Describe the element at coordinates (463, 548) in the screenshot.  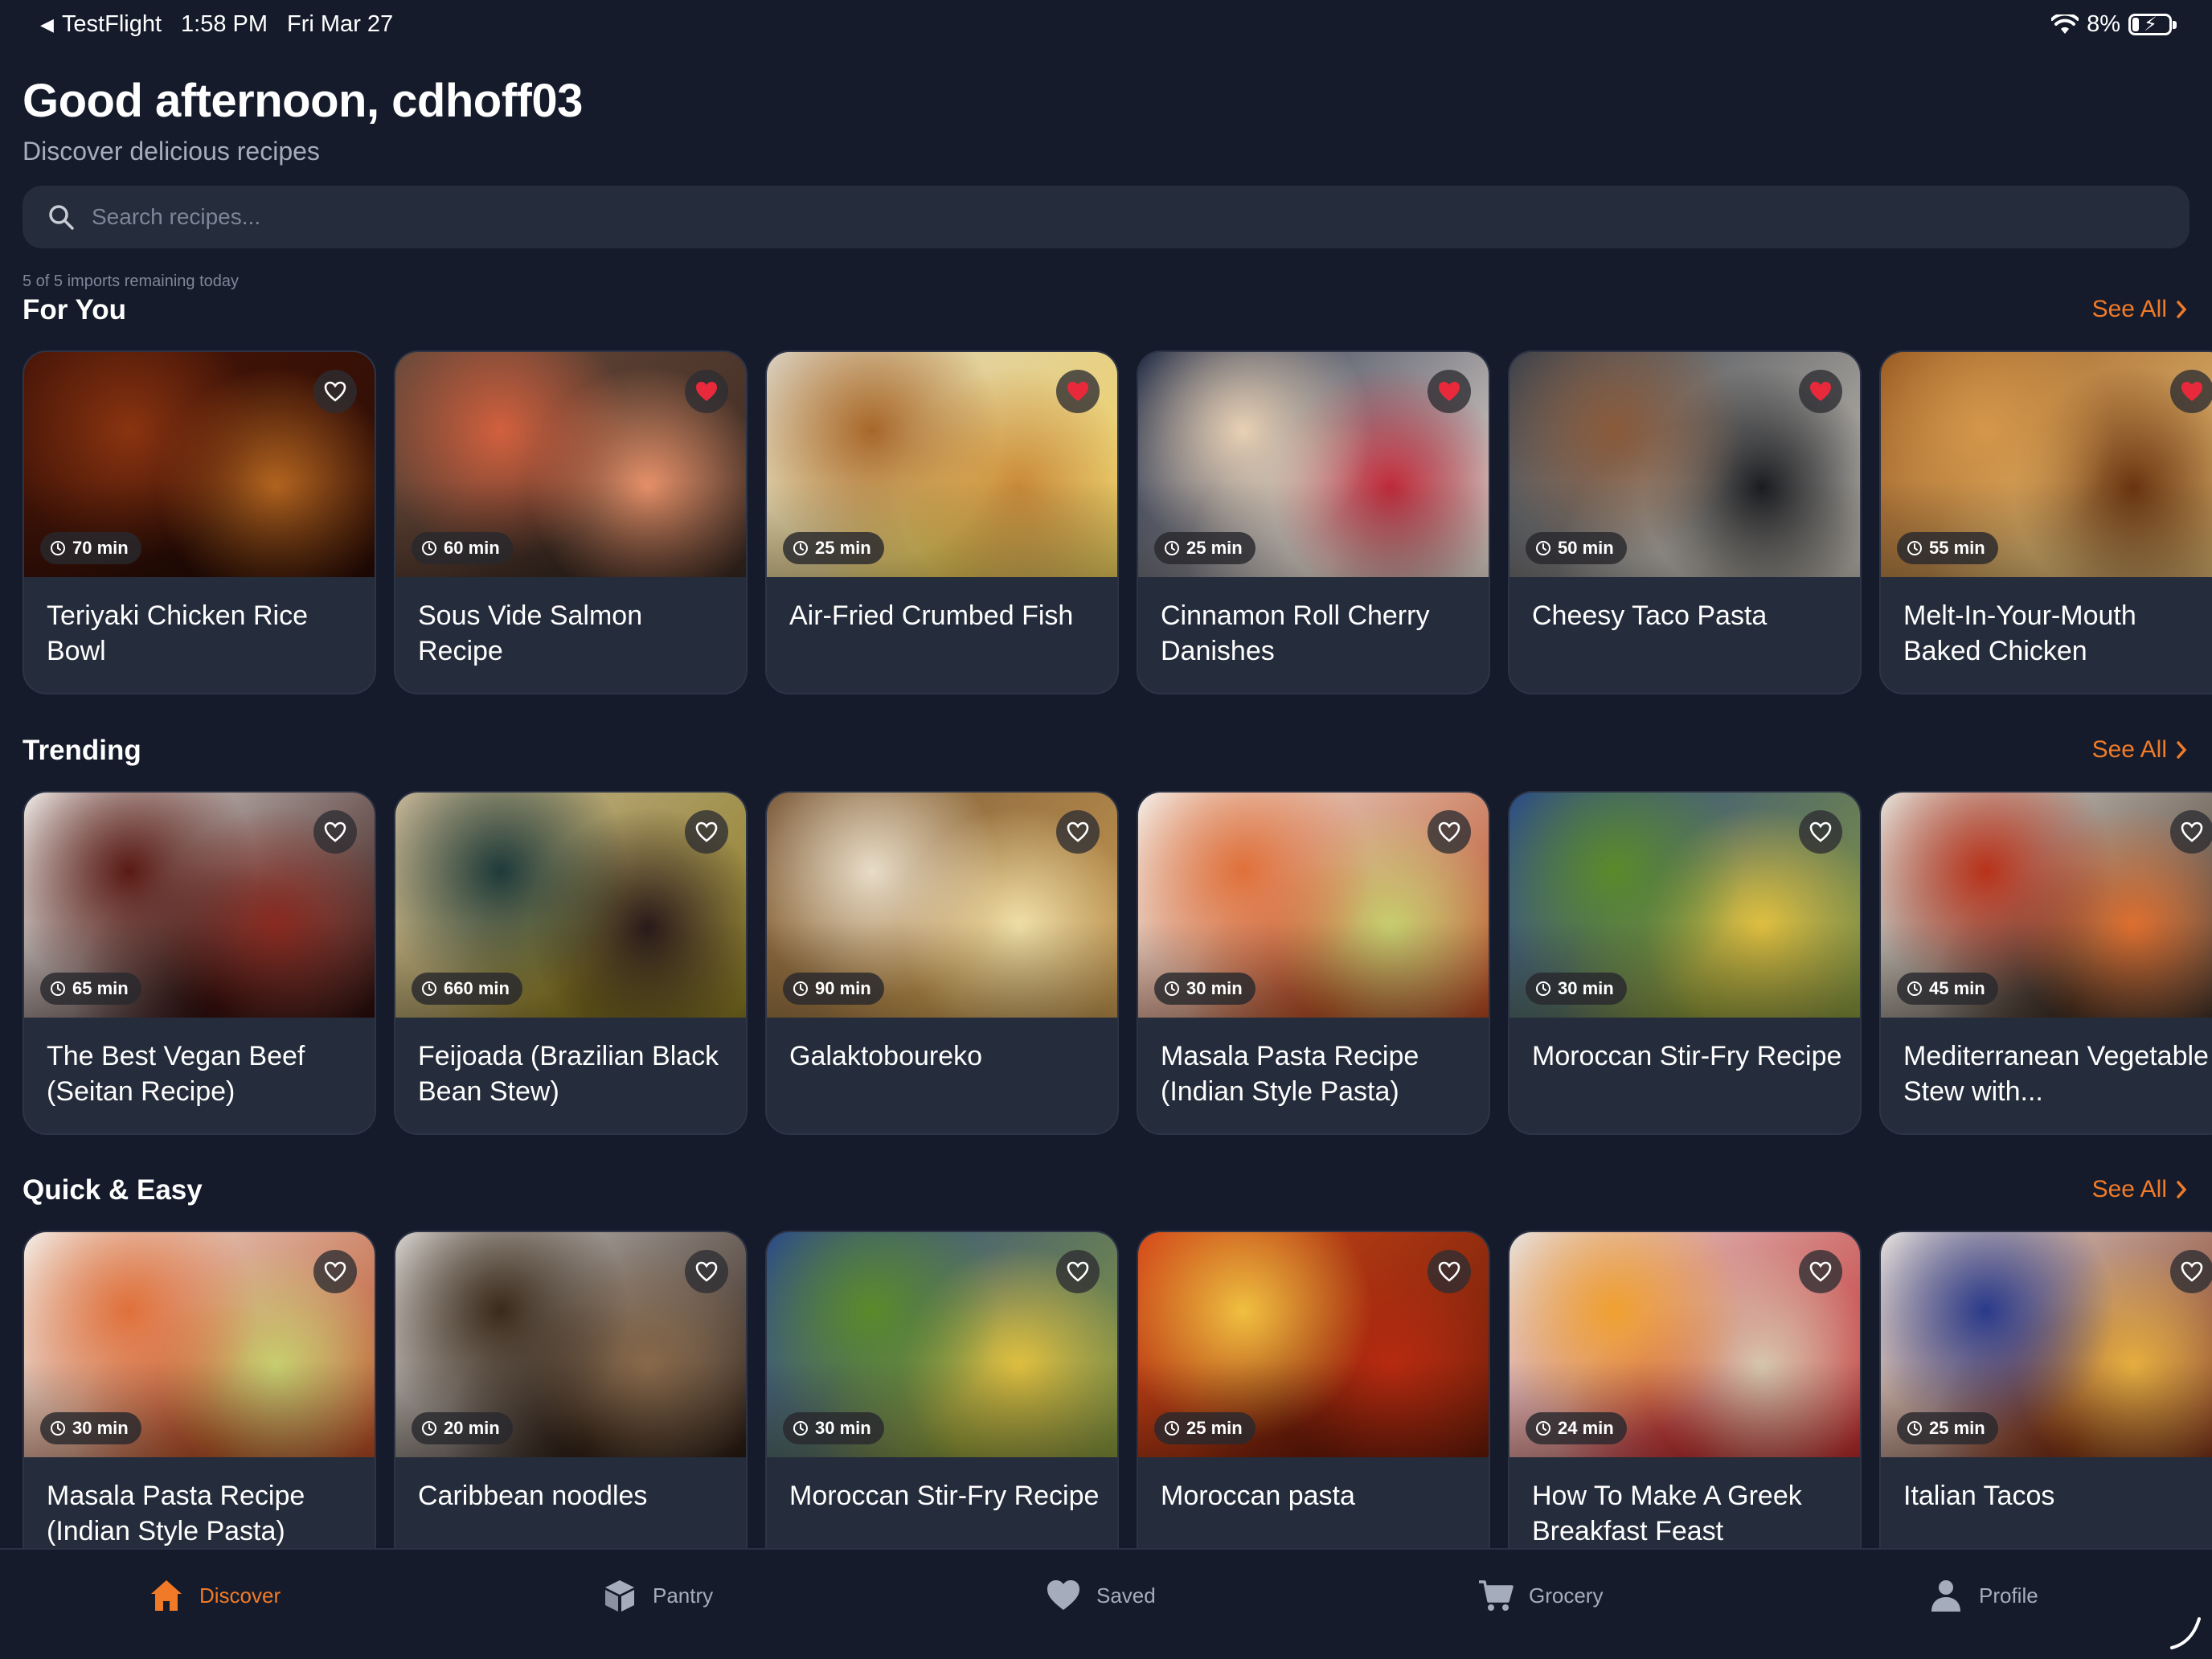
I see `cook-time-badge: 60 min` at that location.